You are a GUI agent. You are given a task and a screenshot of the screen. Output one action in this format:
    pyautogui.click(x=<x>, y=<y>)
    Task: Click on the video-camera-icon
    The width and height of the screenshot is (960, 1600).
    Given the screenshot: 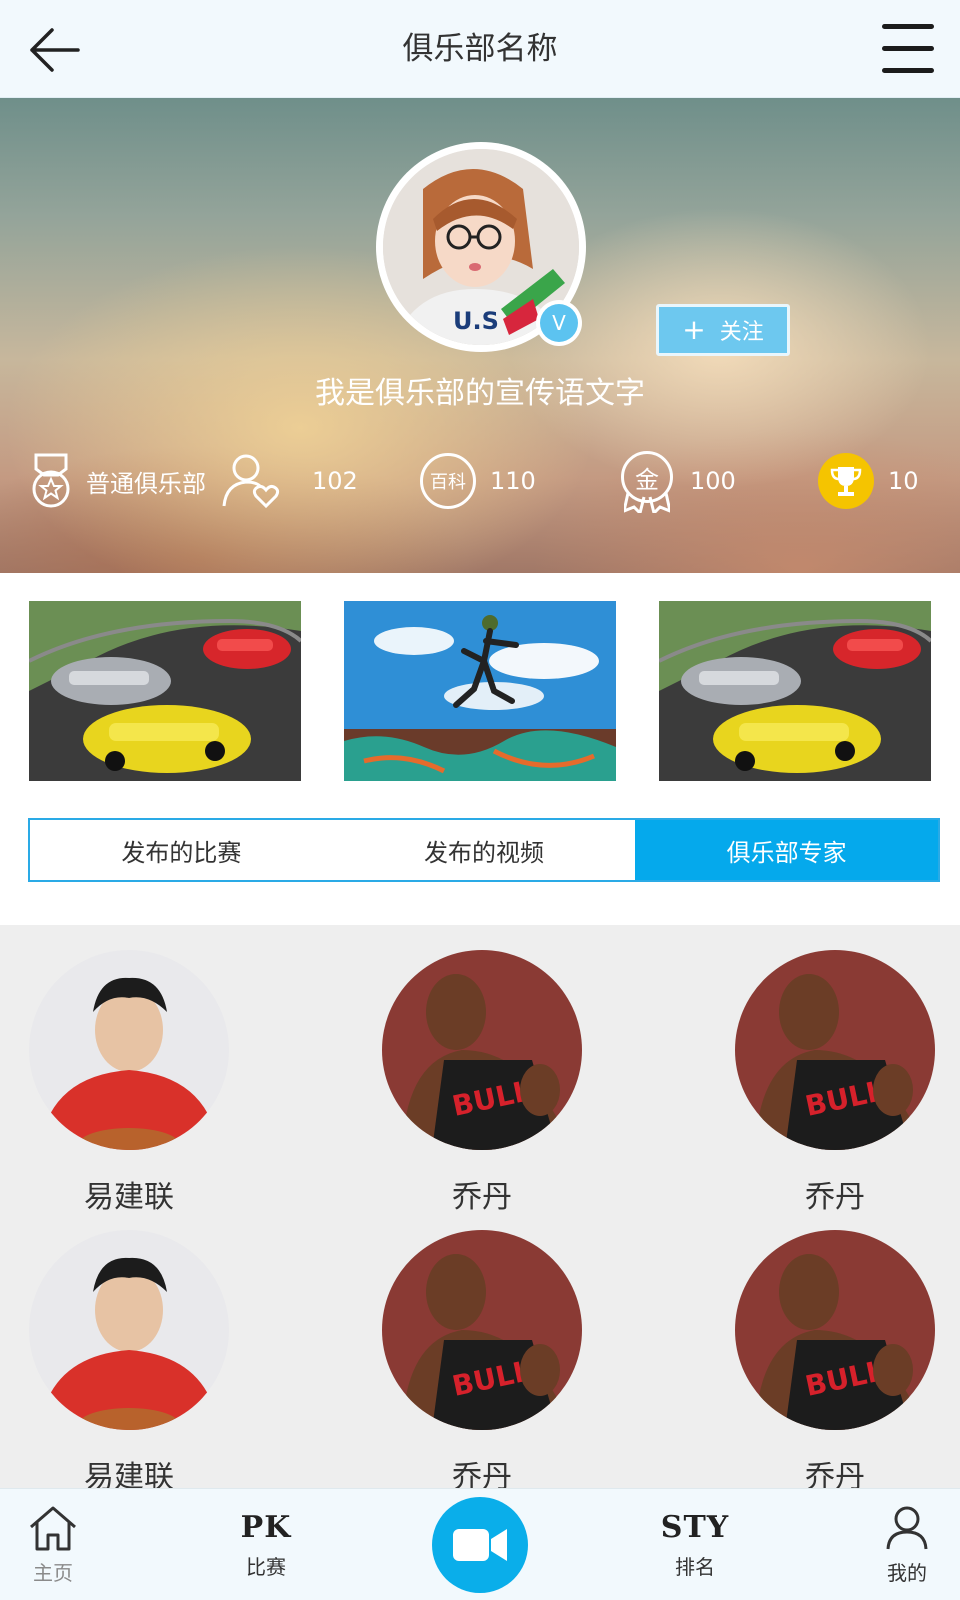 What is the action you would take?
    pyautogui.click(x=480, y=1545)
    